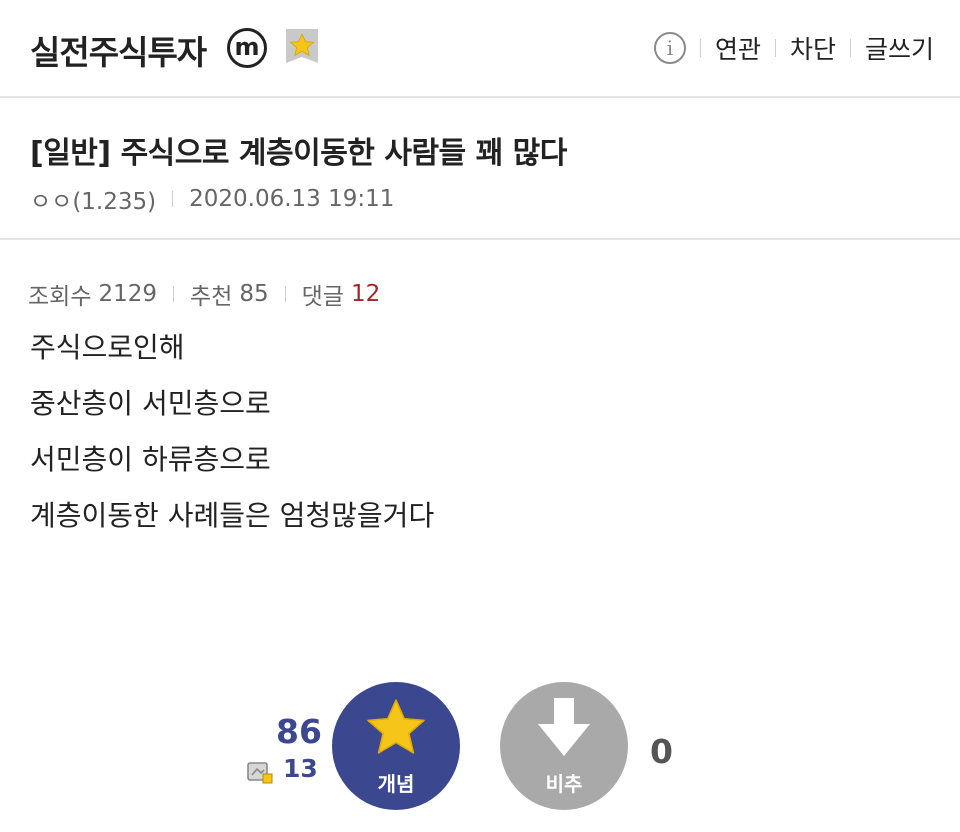 Image resolution: width=960 pixels, height=832 pixels. Describe the element at coordinates (118, 50) in the screenshot. I see `gallery-title: 실전주식투자` at that location.